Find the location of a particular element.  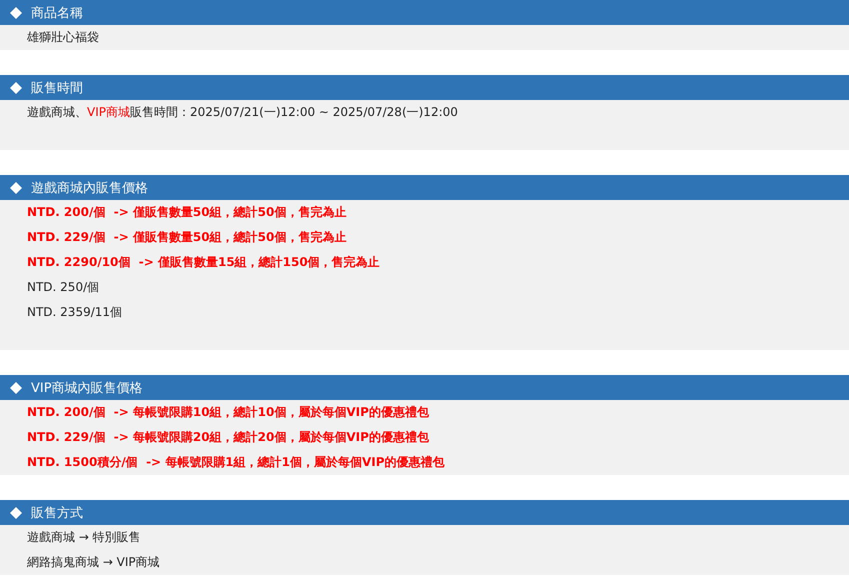

section-title: 遊戲商城內販售價格 is located at coordinates (89, 188).